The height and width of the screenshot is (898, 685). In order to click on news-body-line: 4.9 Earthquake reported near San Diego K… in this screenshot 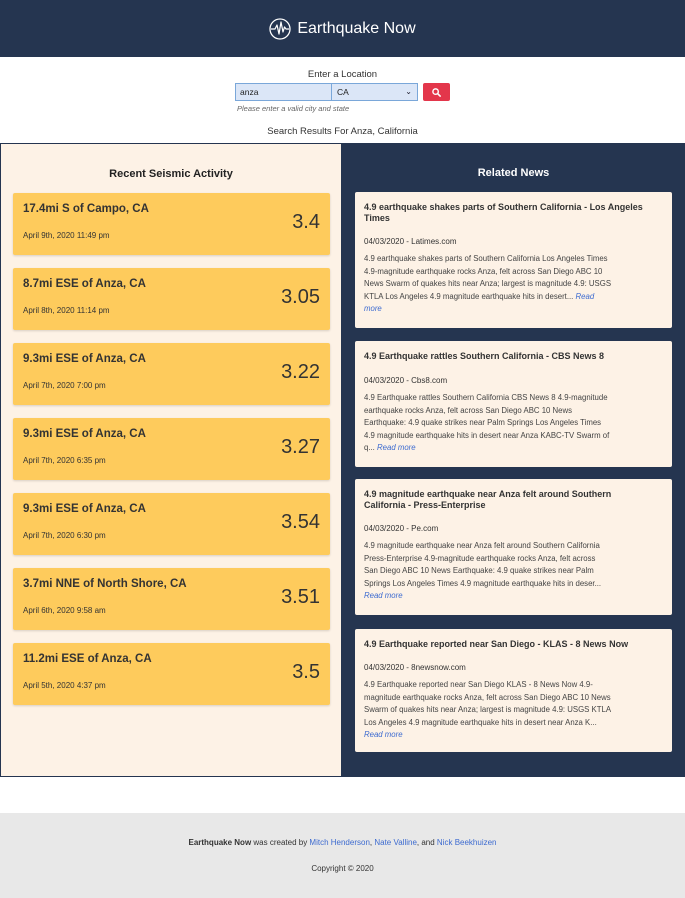, I will do `click(478, 684)`.